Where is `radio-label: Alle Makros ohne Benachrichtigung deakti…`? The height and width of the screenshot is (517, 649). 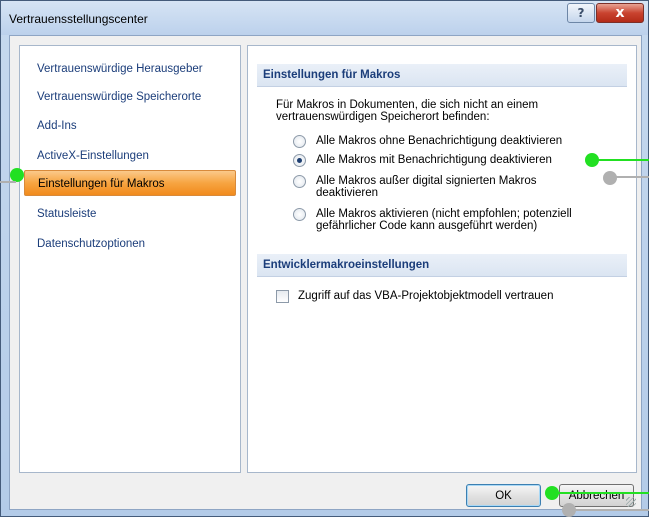 radio-label: Alle Makros ohne Benachrichtigung deakti… is located at coordinates (439, 141).